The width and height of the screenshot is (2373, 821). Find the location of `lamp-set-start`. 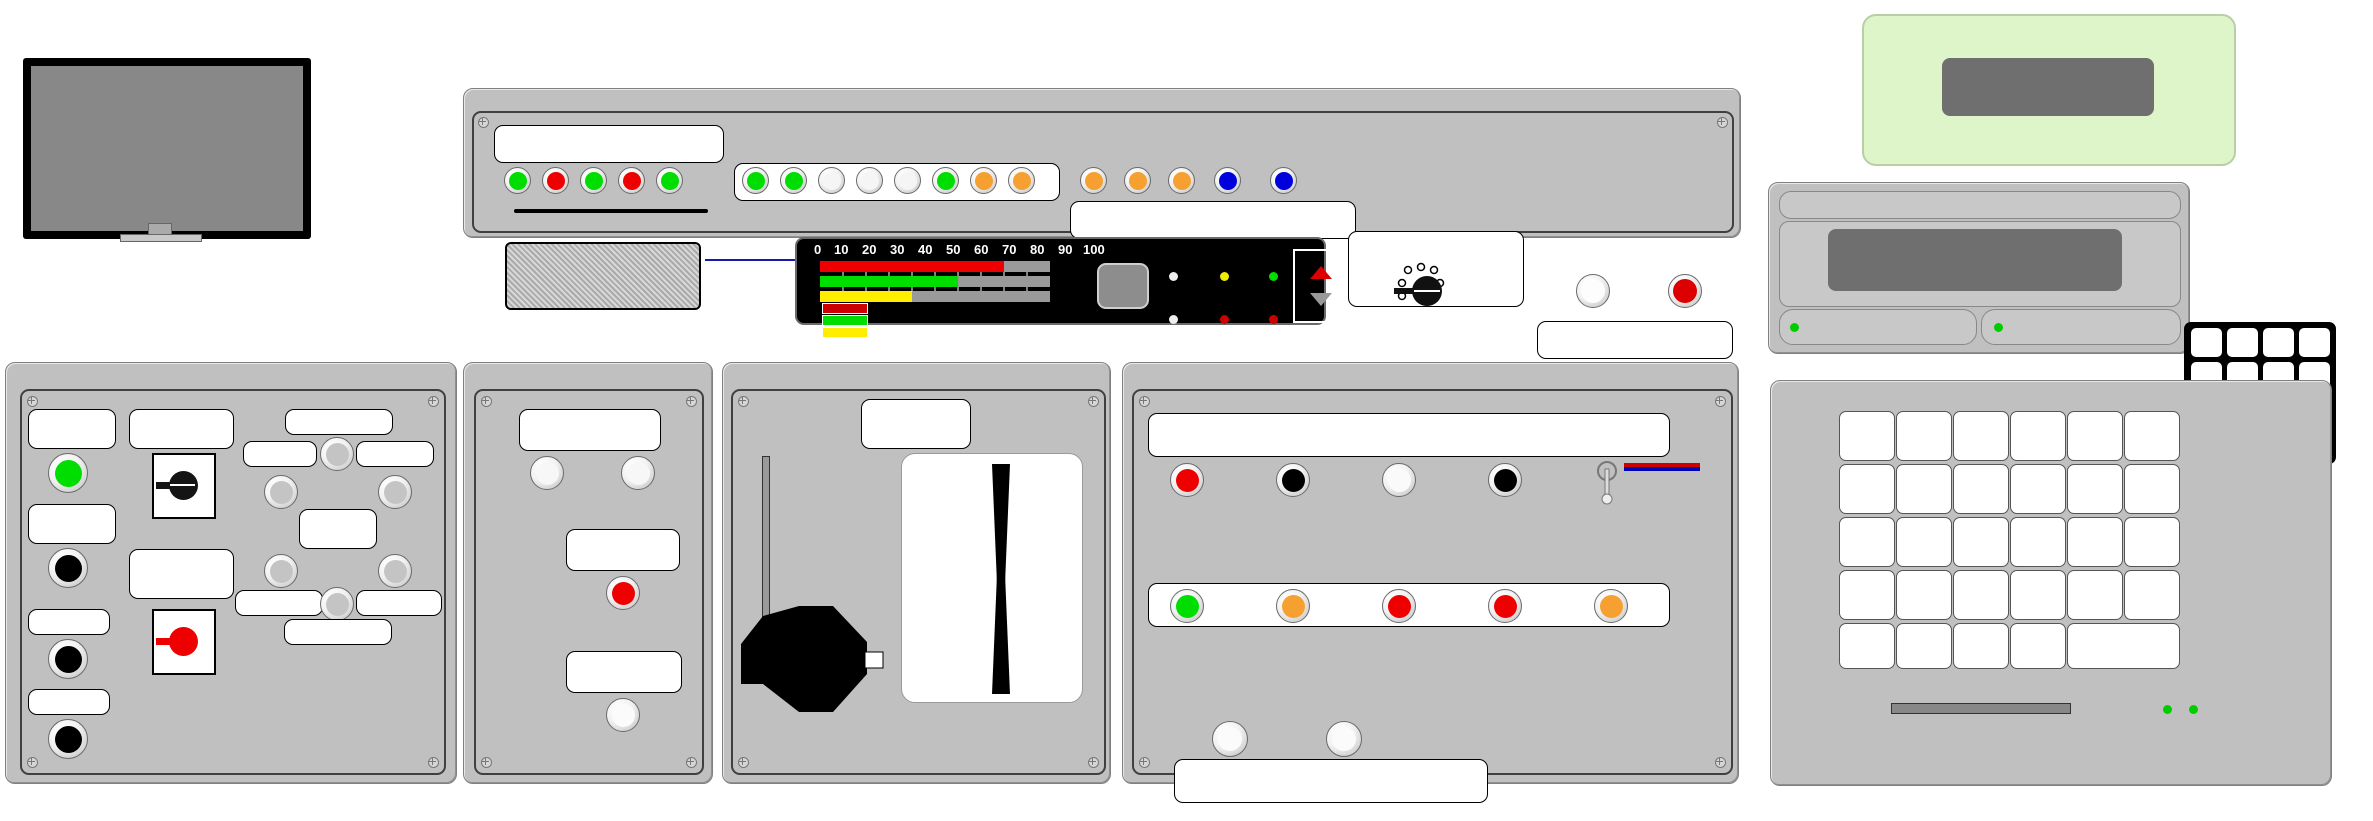

lamp-set-start is located at coordinates (1137, 180).